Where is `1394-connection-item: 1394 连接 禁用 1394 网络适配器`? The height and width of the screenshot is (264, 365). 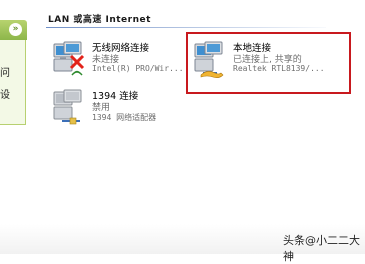
1394-connection-item: 1394 连接 禁用 1394 网络适配器 is located at coordinates (122, 108).